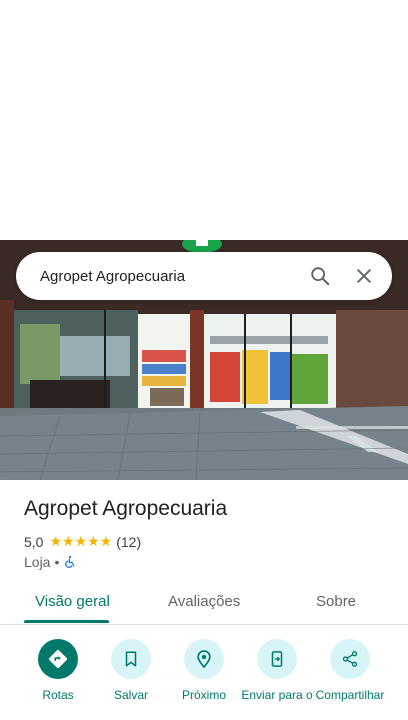  Describe the element at coordinates (70, 561) in the screenshot. I see `wheelchair-accessible-icon` at that location.